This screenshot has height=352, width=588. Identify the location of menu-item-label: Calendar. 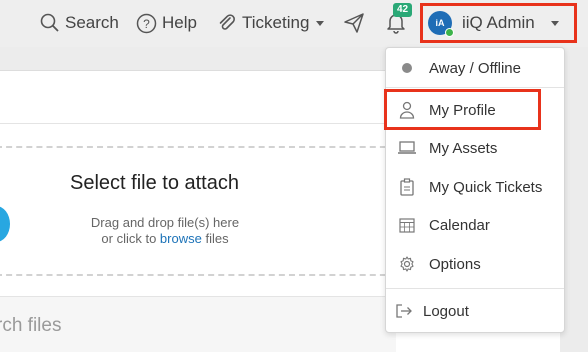
(459, 225).